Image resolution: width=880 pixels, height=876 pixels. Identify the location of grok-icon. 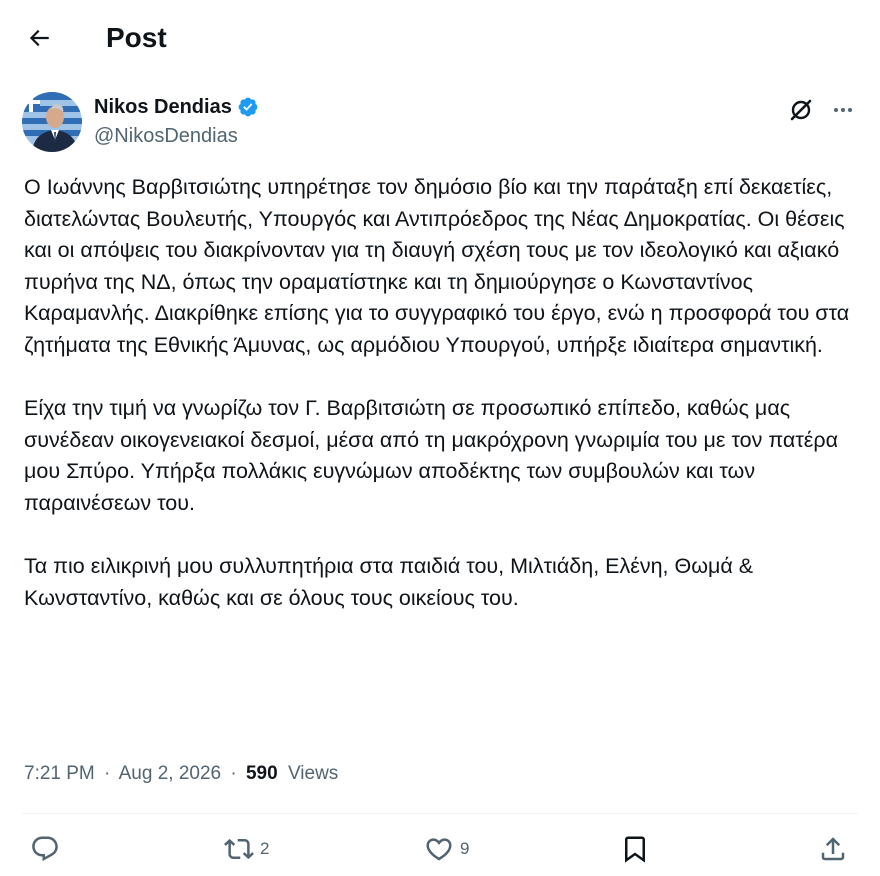
(801, 110).